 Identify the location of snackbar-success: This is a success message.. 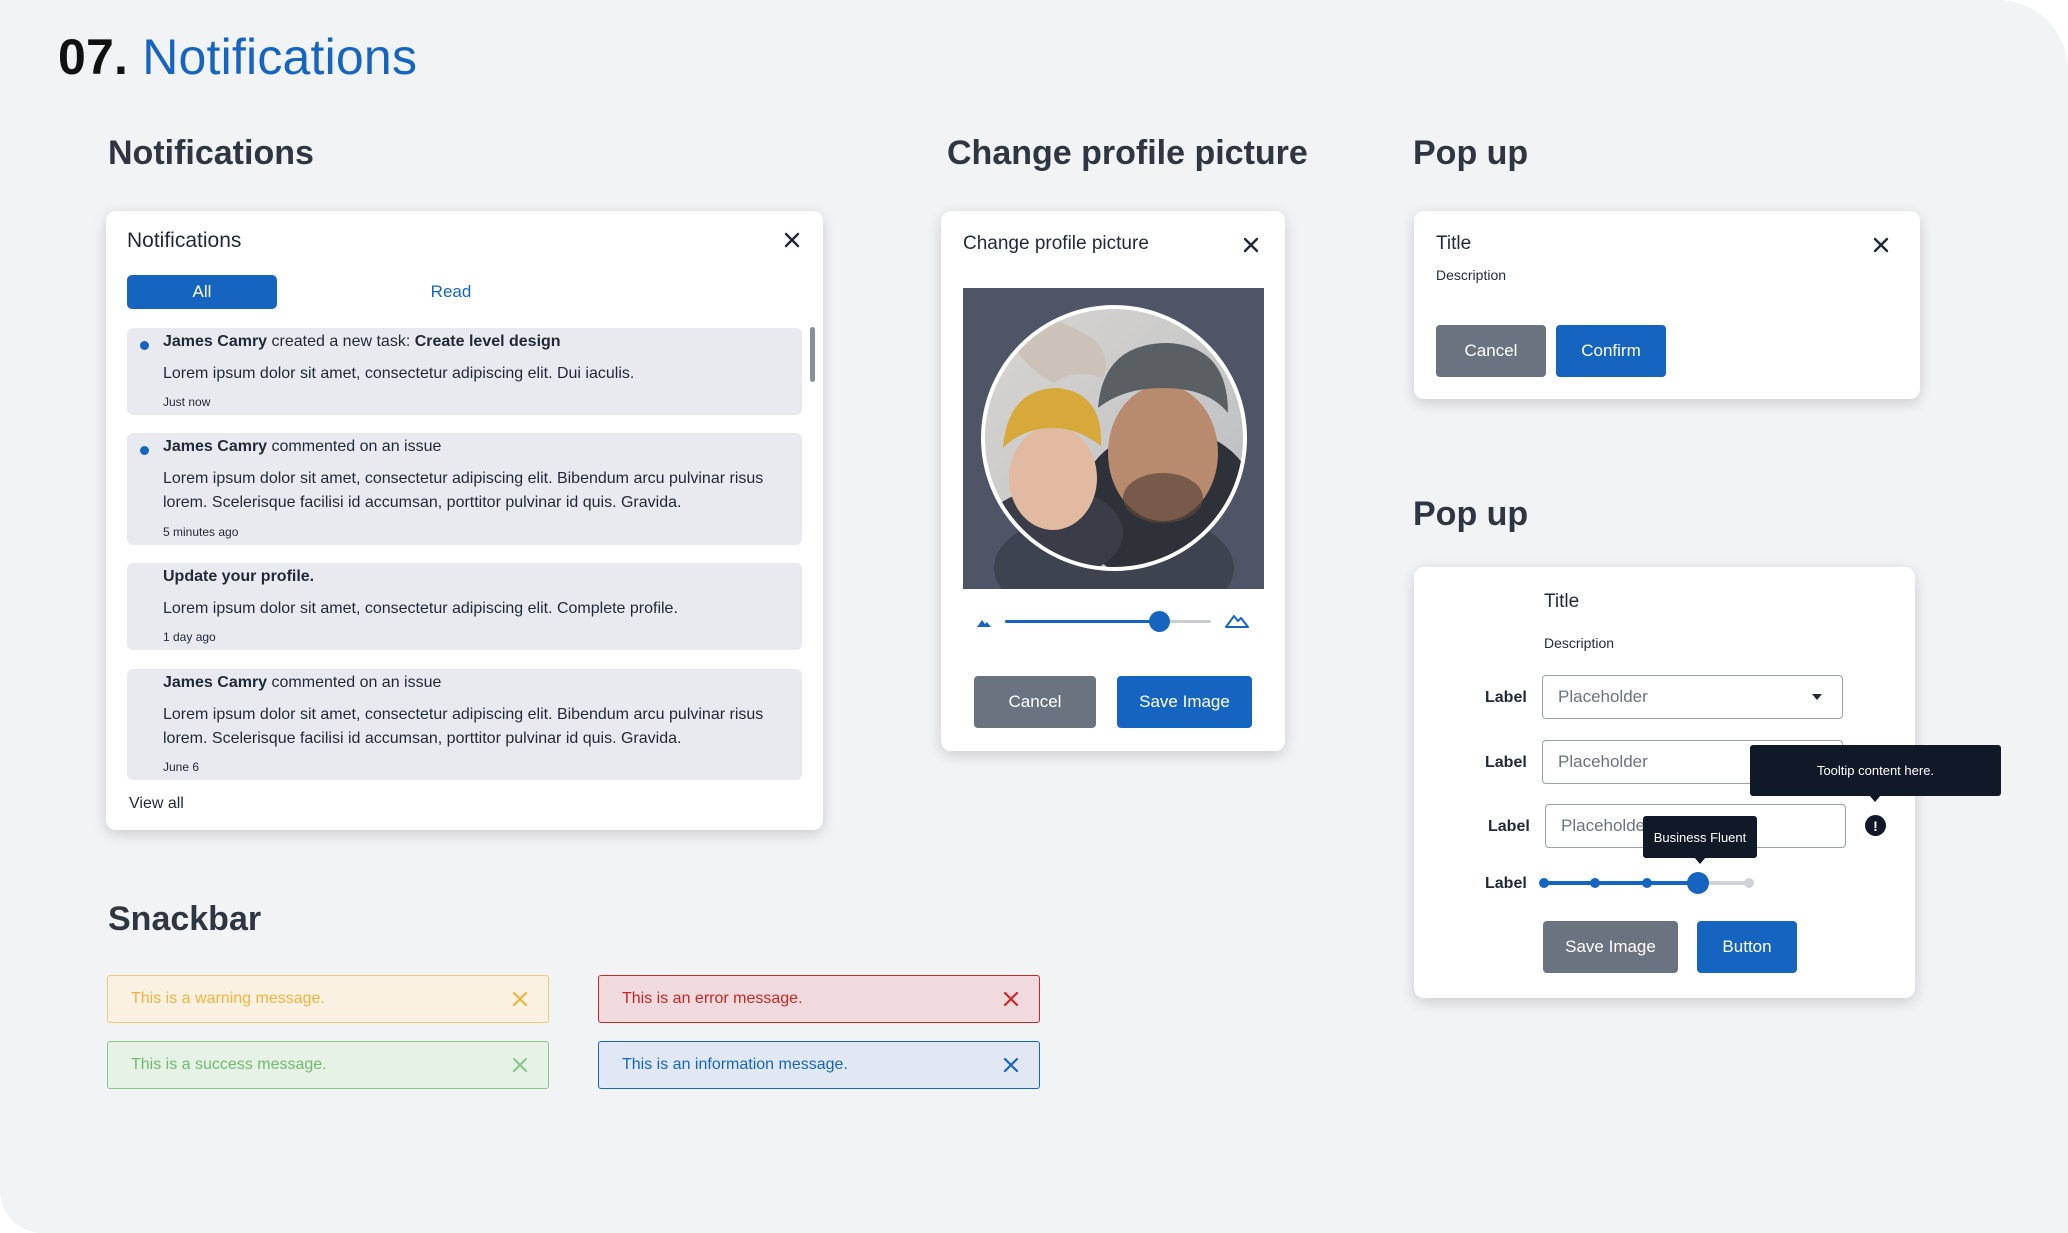
(328, 1065).